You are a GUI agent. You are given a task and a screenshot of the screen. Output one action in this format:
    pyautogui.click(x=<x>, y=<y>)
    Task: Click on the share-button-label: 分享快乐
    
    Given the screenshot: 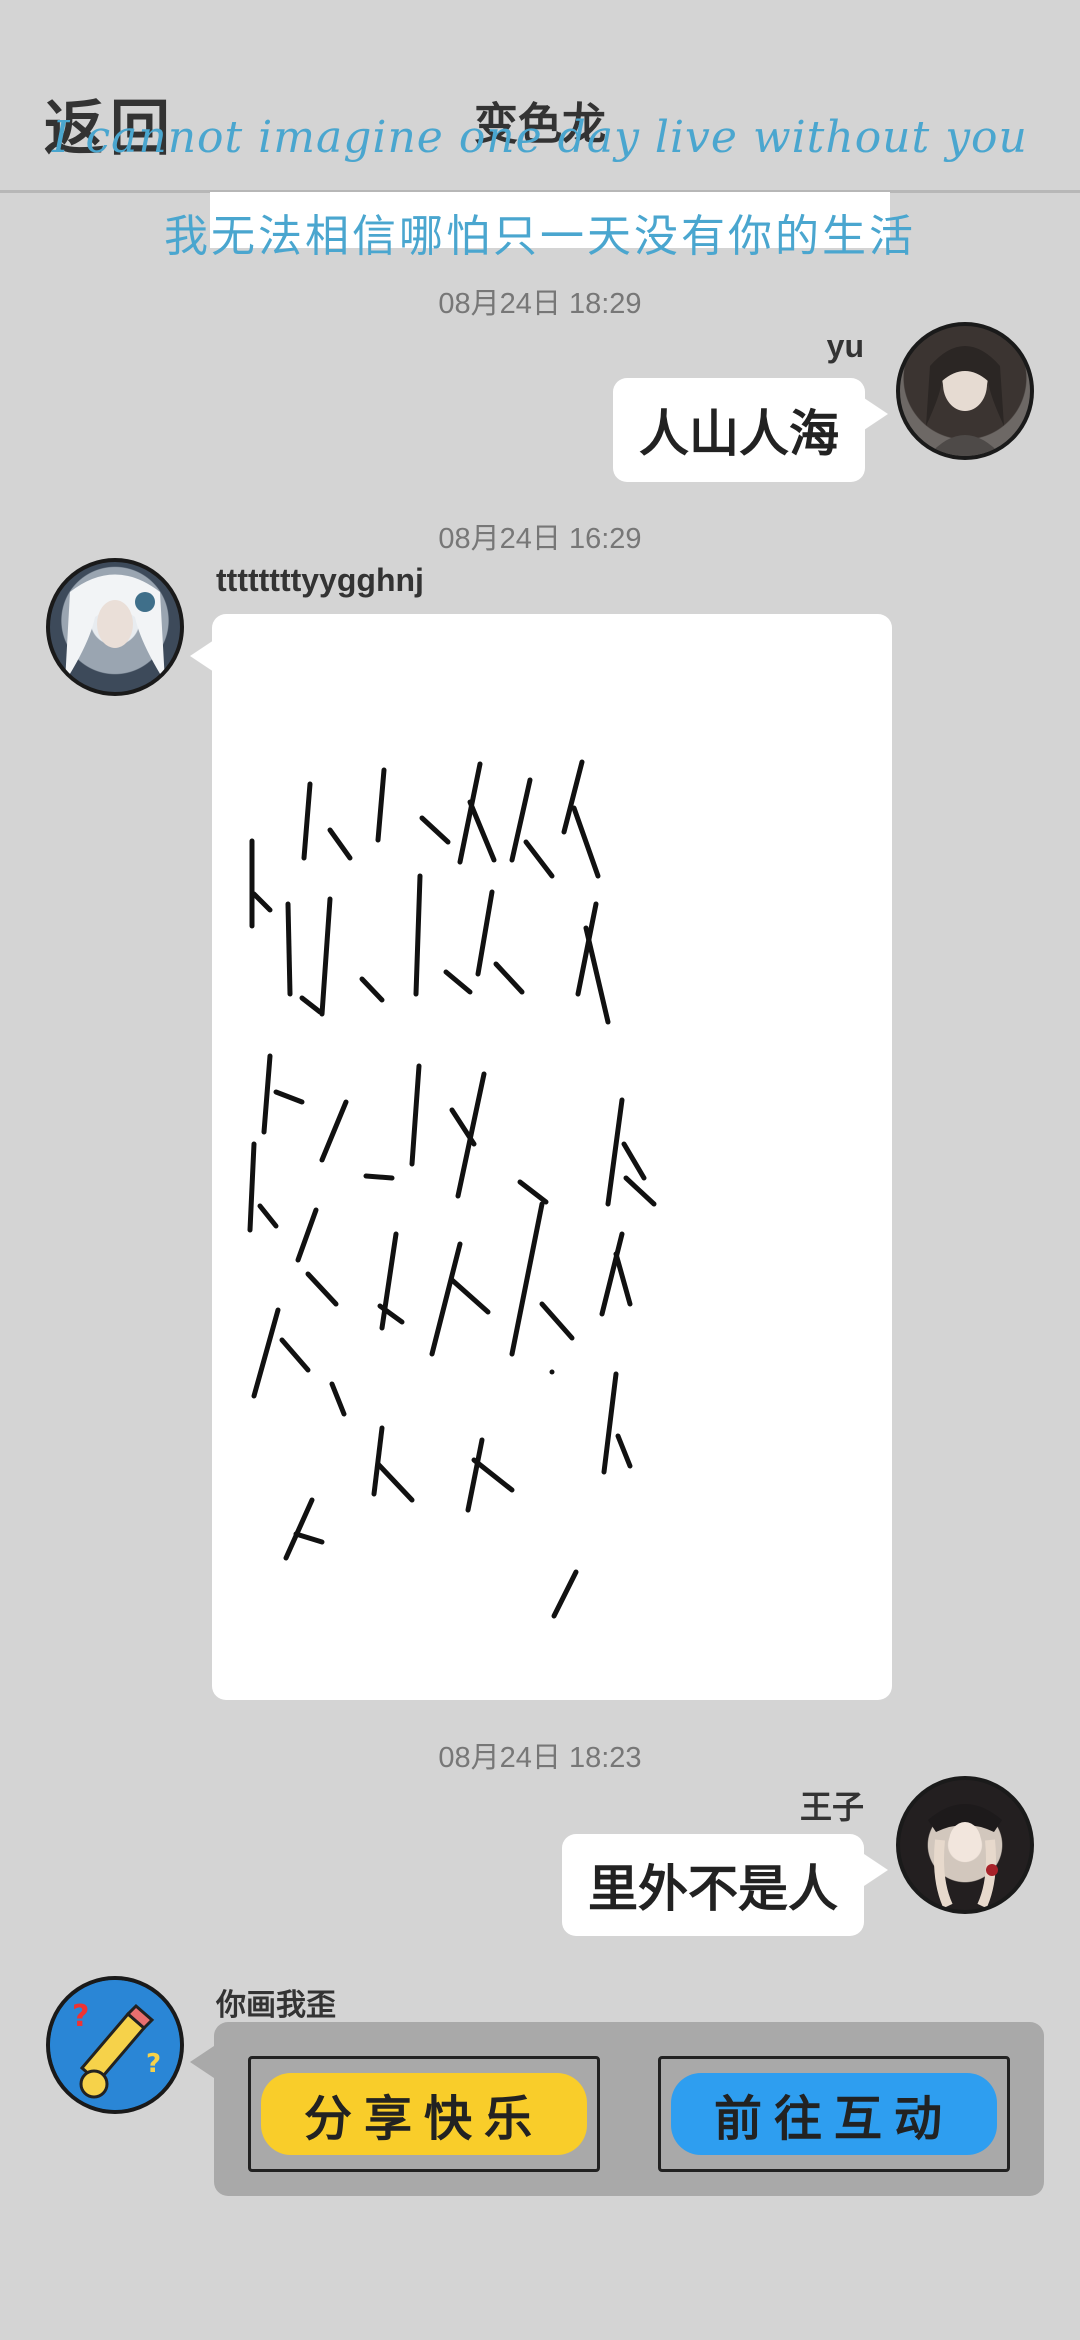 What is the action you would take?
    pyautogui.click(x=423, y=2119)
    